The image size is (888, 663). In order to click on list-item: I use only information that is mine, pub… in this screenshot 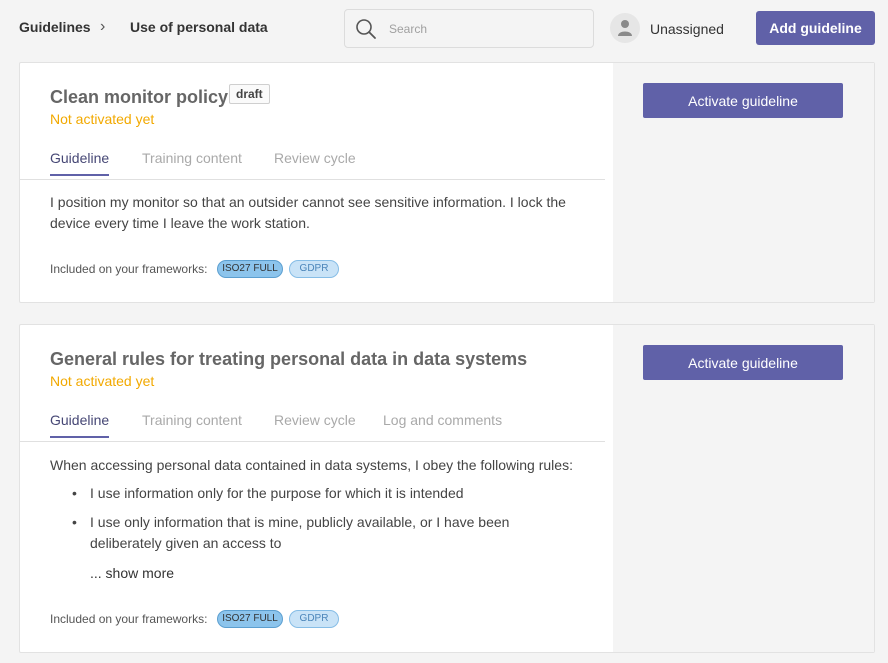, I will do `click(327, 533)`.